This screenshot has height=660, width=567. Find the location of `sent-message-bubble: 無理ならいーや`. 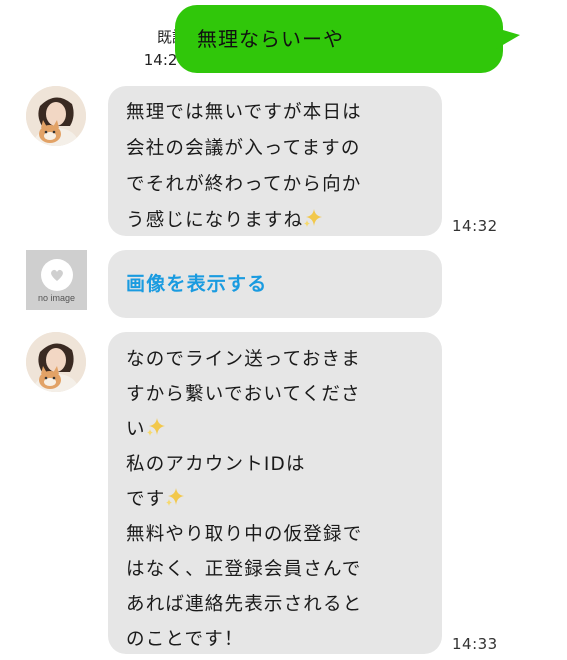

sent-message-bubble: 無理ならいーや is located at coordinates (339, 39).